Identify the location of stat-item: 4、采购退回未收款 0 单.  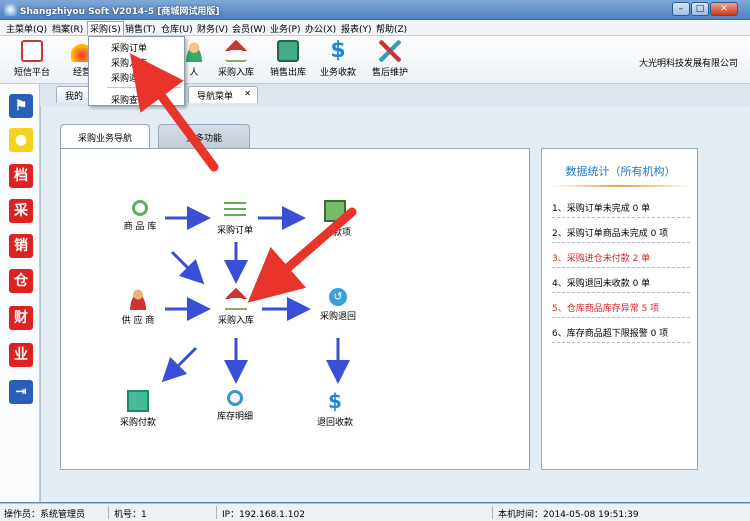
(621, 284).